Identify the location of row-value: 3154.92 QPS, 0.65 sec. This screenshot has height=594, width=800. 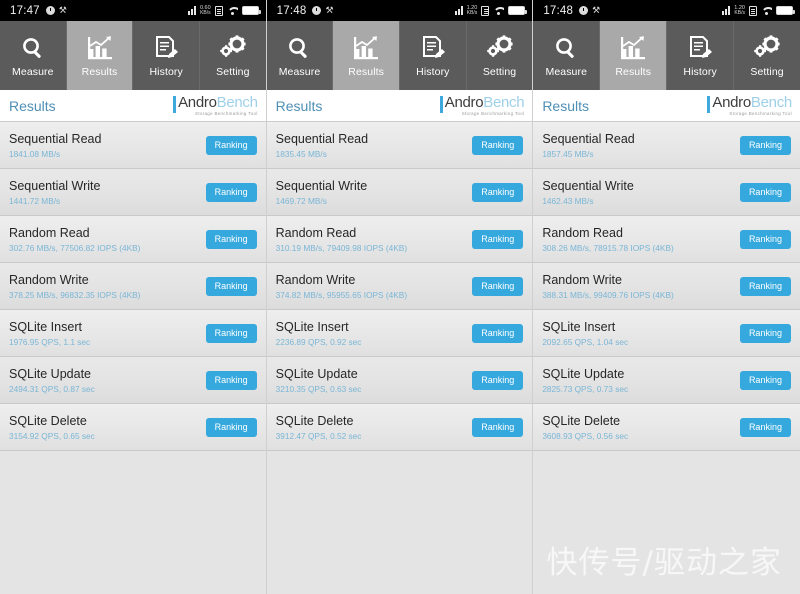
(52, 435).